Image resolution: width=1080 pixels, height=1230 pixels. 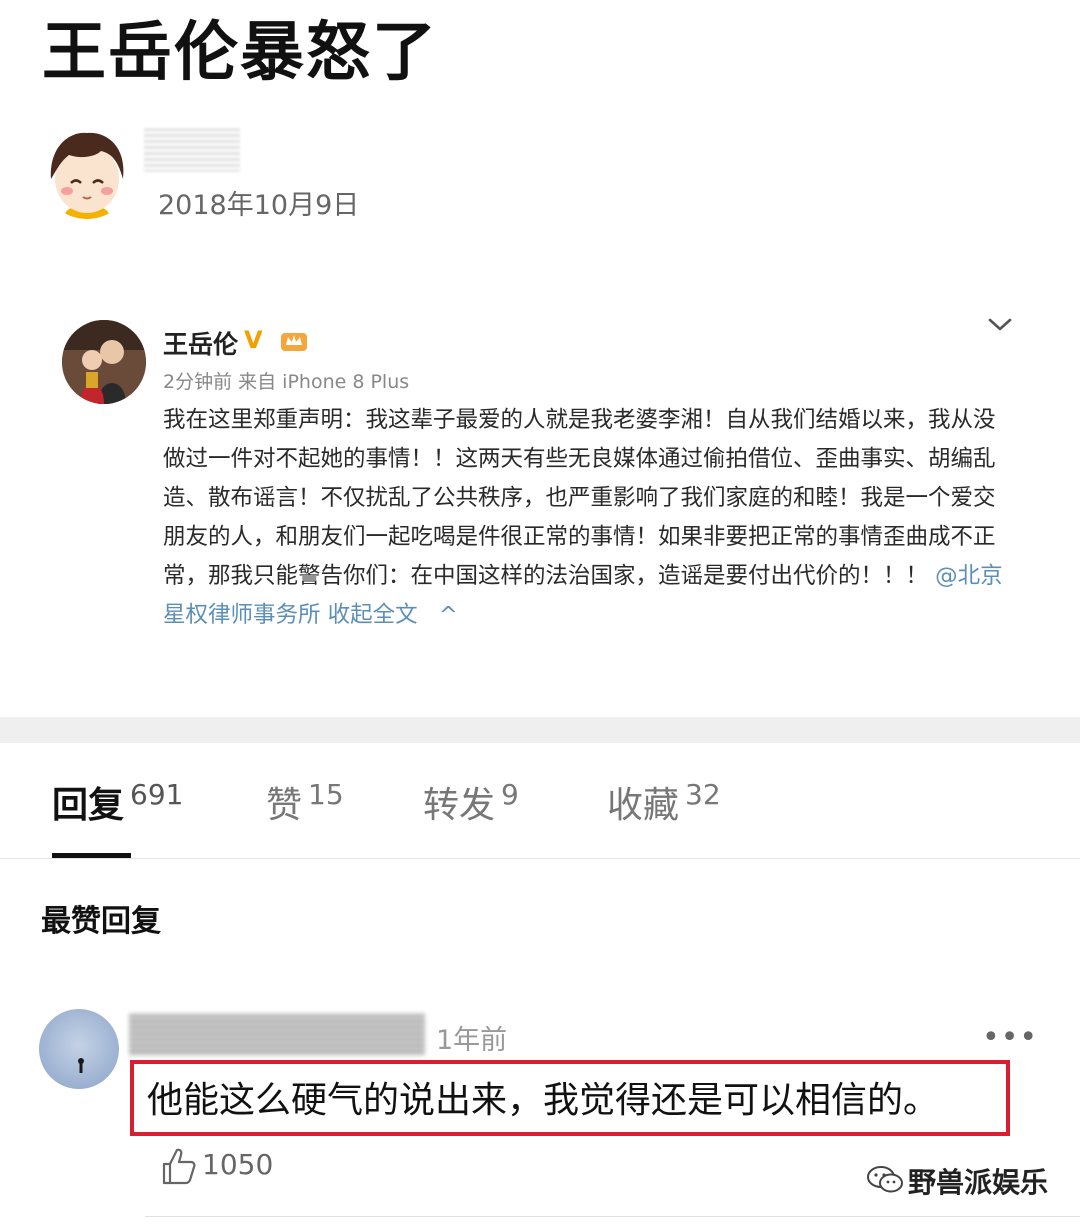 I want to click on author-avatar, so click(x=87, y=173).